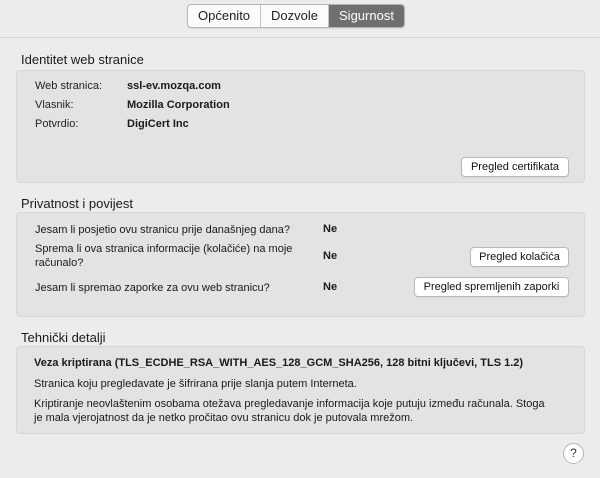  I want to click on tab-permissions: Dozvole, so click(295, 16).